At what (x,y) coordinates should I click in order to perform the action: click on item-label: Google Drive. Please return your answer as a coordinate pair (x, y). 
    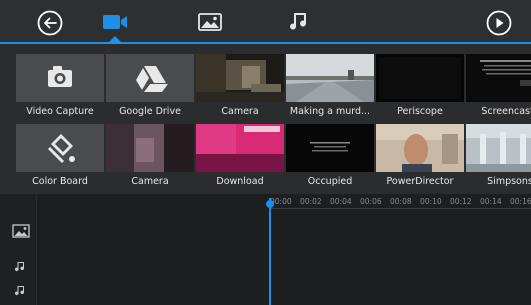
    Looking at the image, I should click on (150, 111).